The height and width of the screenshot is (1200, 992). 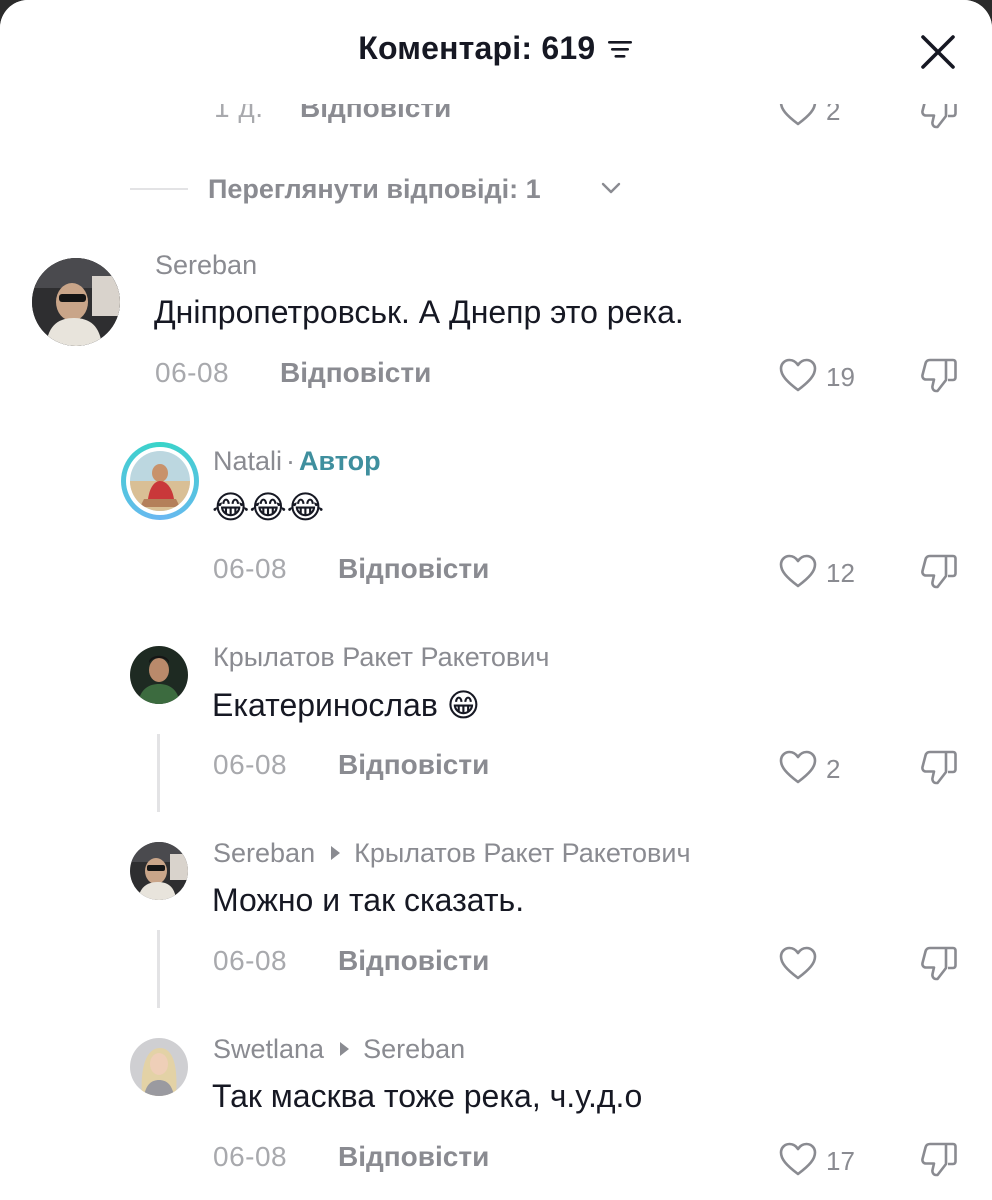 I want to click on view-replies-label: Переглянути відповіді: 1, so click(x=374, y=189).